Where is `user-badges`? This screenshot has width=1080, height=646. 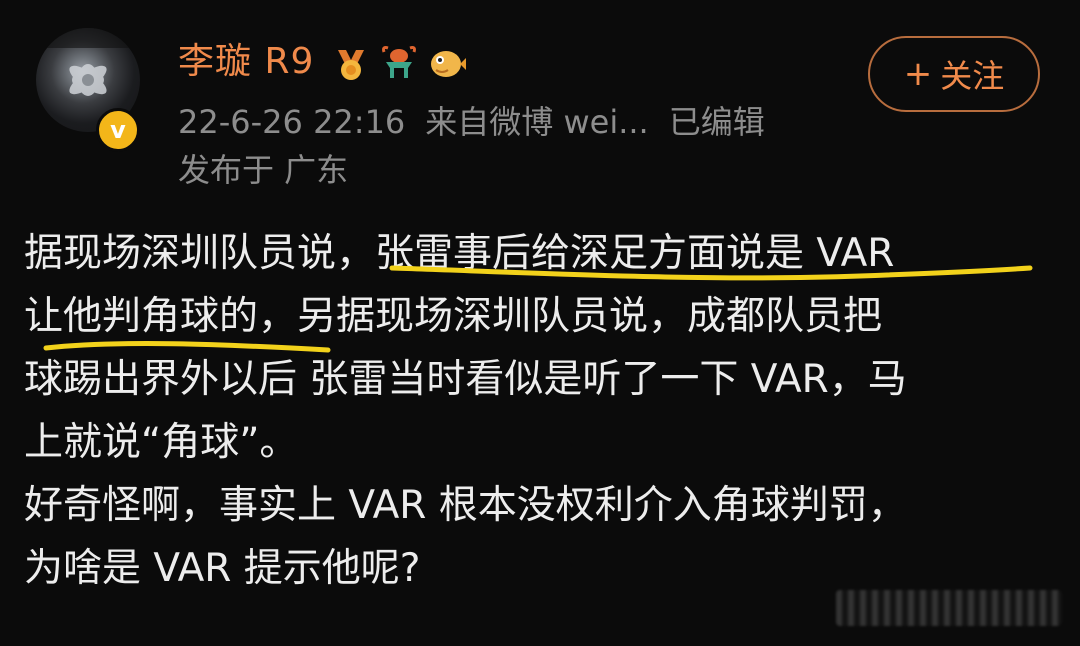
user-badges is located at coordinates (399, 63).